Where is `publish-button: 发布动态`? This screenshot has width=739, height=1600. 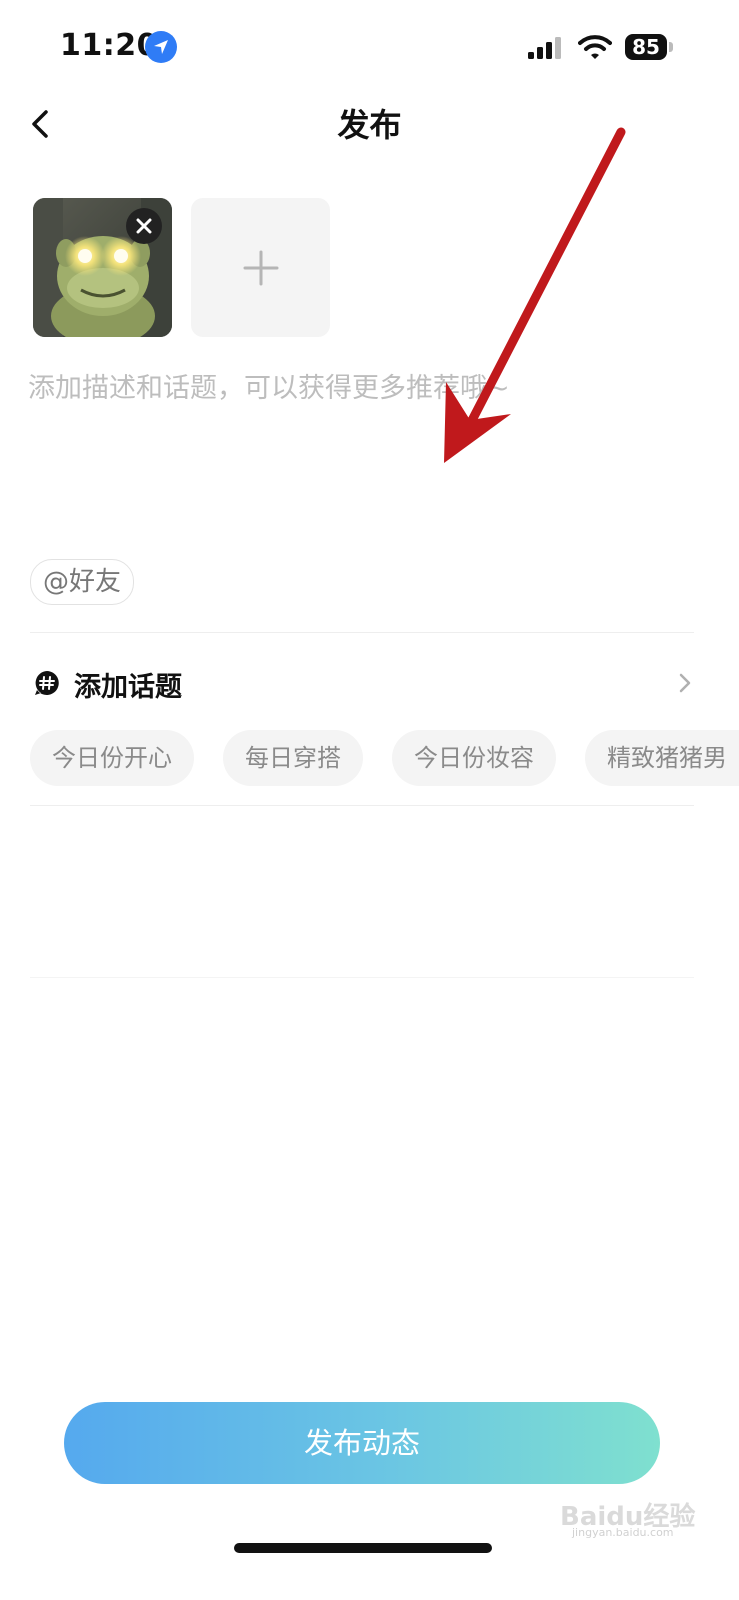
publish-button: 发布动态 is located at coordinates (362, 1443).